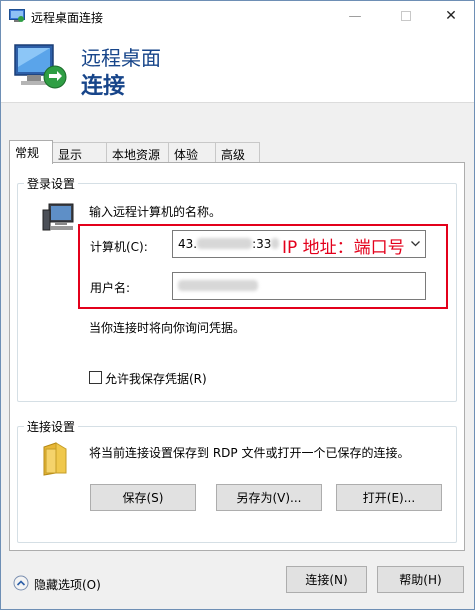  Describe the element at coordinates (237, 16) in the screenshot. I see `title-bar: 远程桌面连接 — ✕` at that location.